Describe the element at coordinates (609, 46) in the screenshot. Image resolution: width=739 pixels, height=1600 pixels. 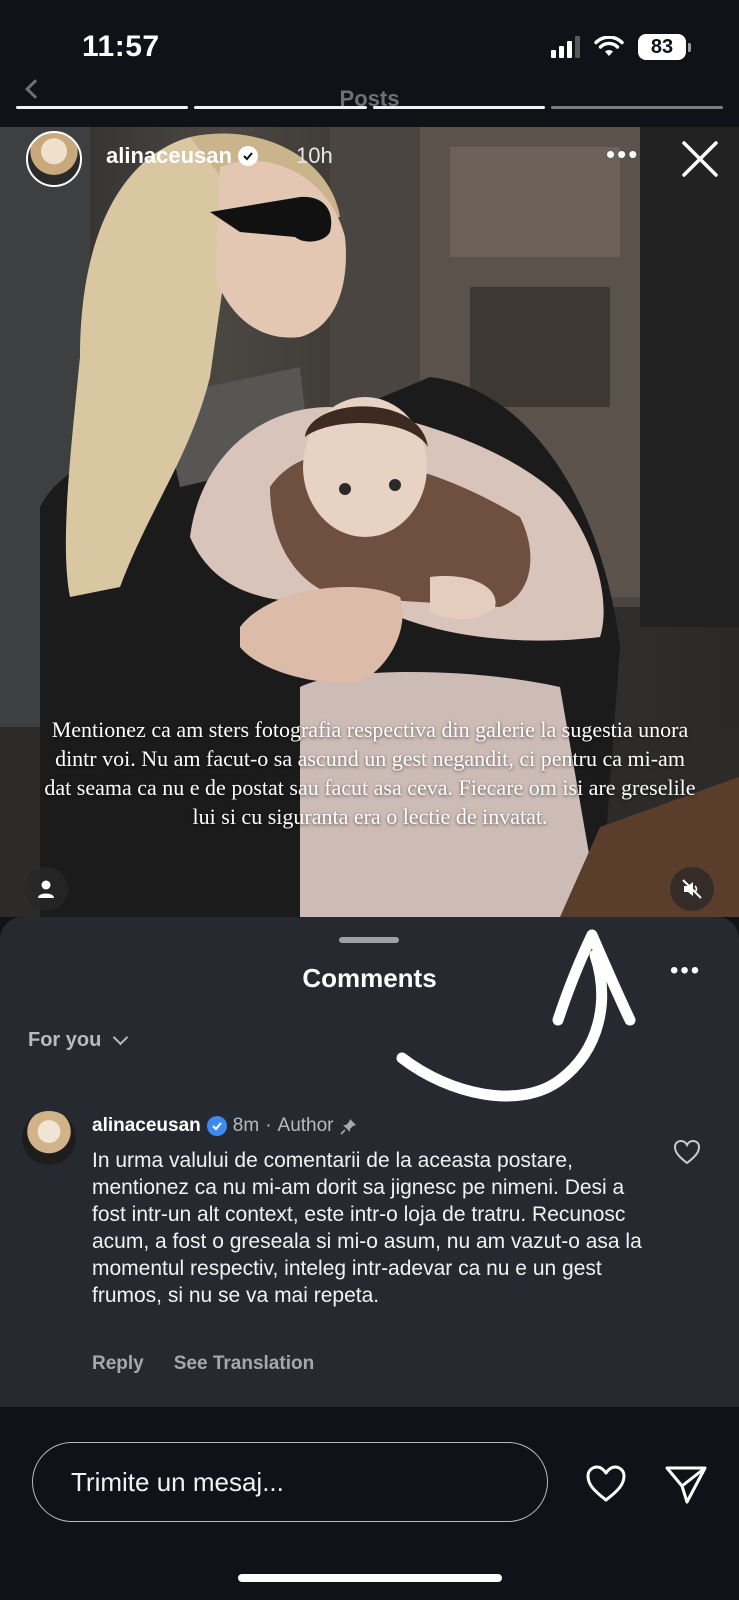
I see `wifi-icon` at that location.